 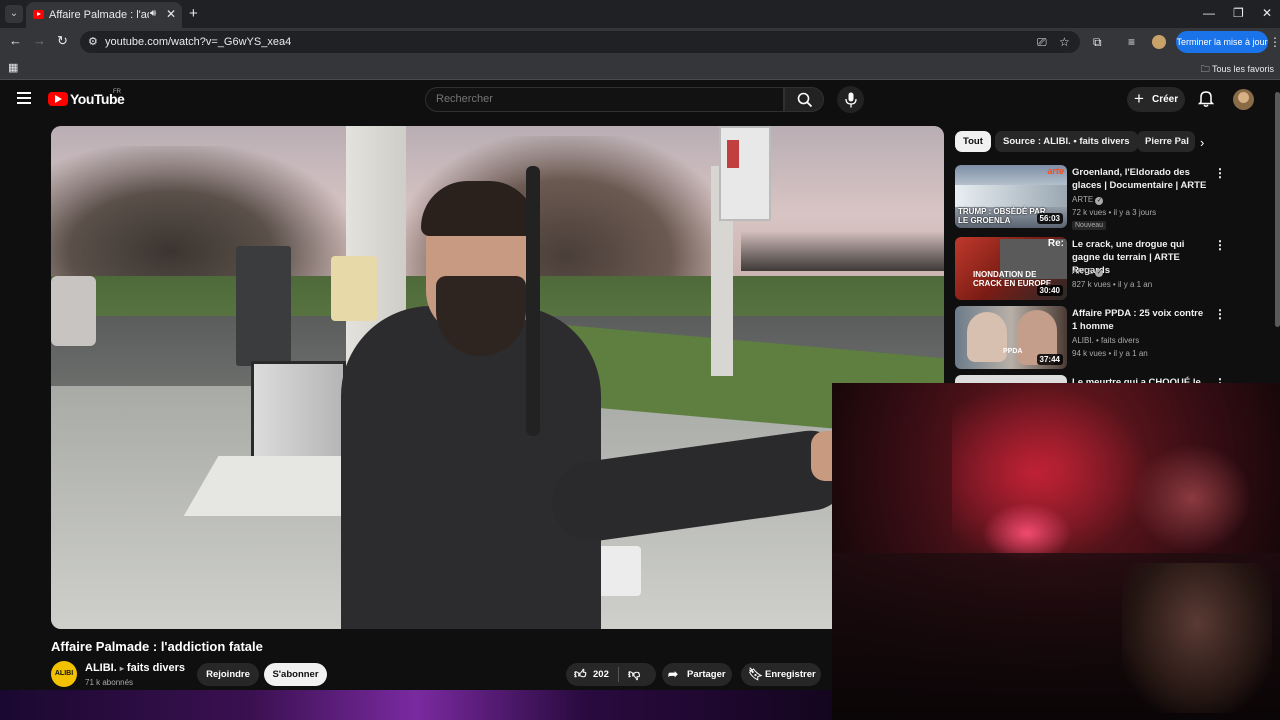 I want to click on page-scrollbar, so click(x=1277, y=209).